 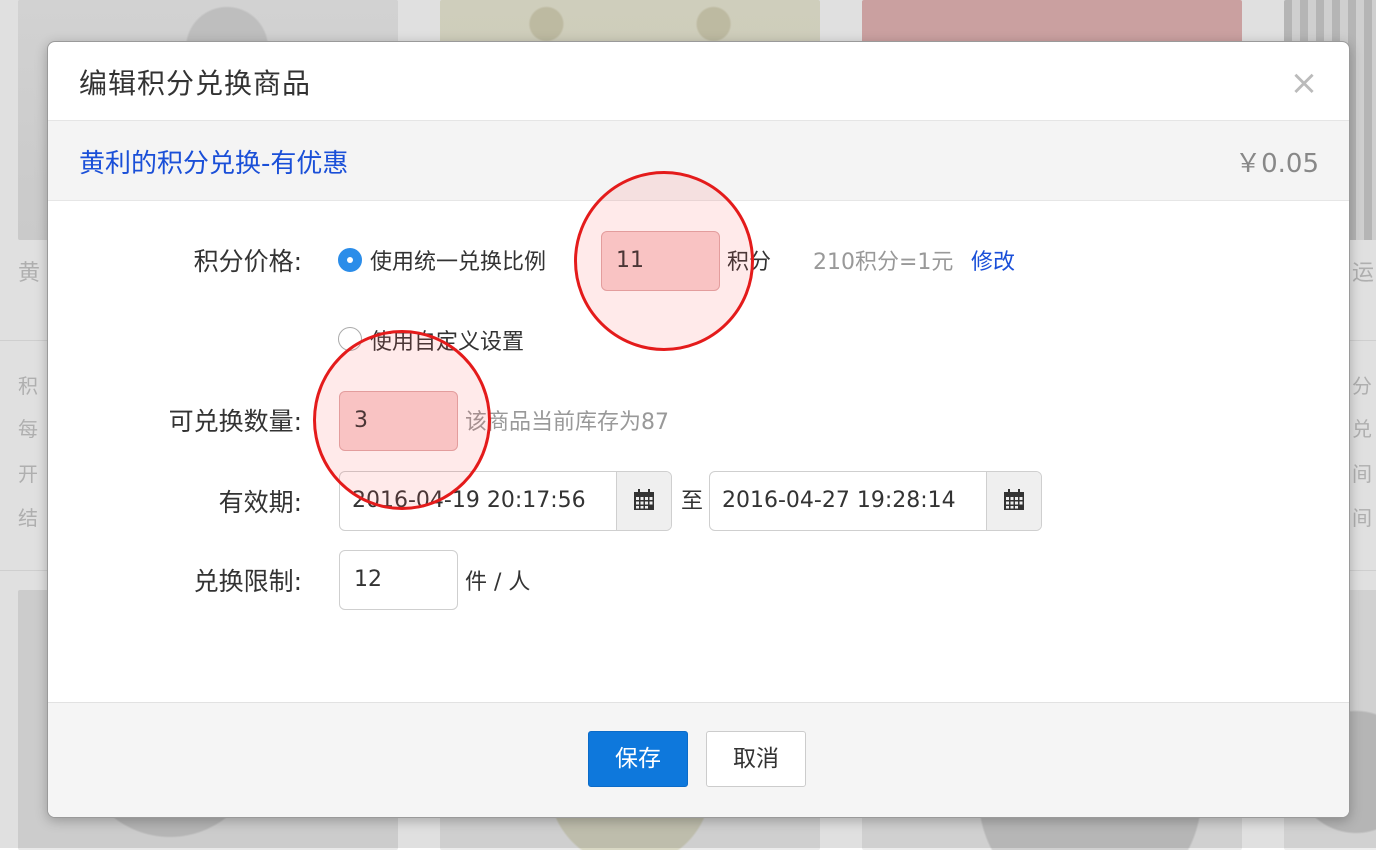 I want to click on unified-ratio-option-label: 使用统一兑换比例, so click(x=458, y=260).